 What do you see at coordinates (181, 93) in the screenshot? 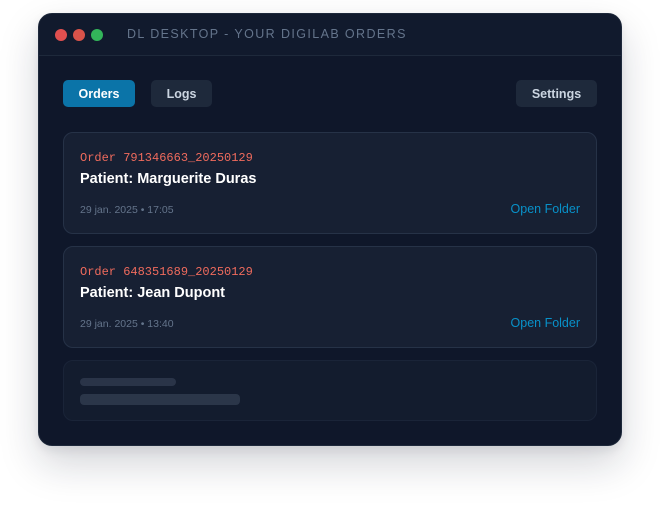
I see `tab-logs: Logs` at bounding box center [181, 93].